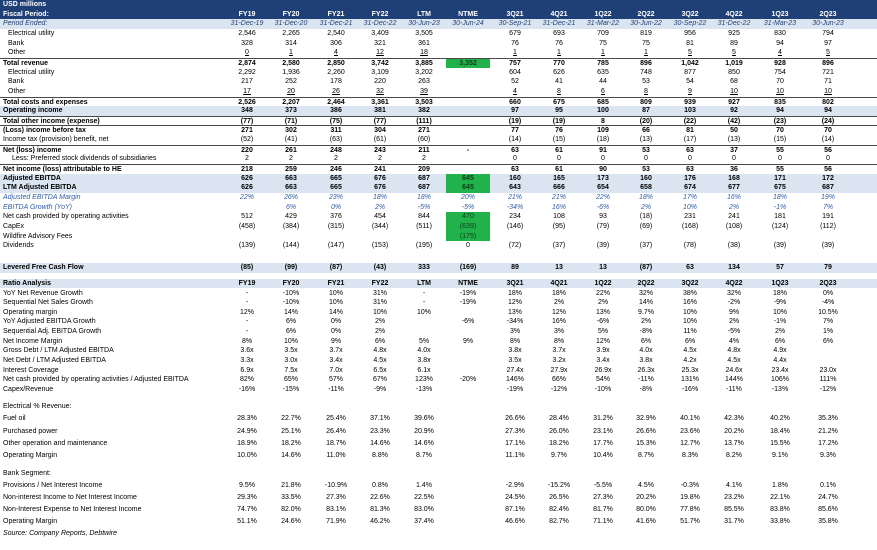 The image size is (877, 550). What do you see at coordinates (690, 82) in the screenshot?
I see `value-cell: 54` at bounding box center [690, 82].